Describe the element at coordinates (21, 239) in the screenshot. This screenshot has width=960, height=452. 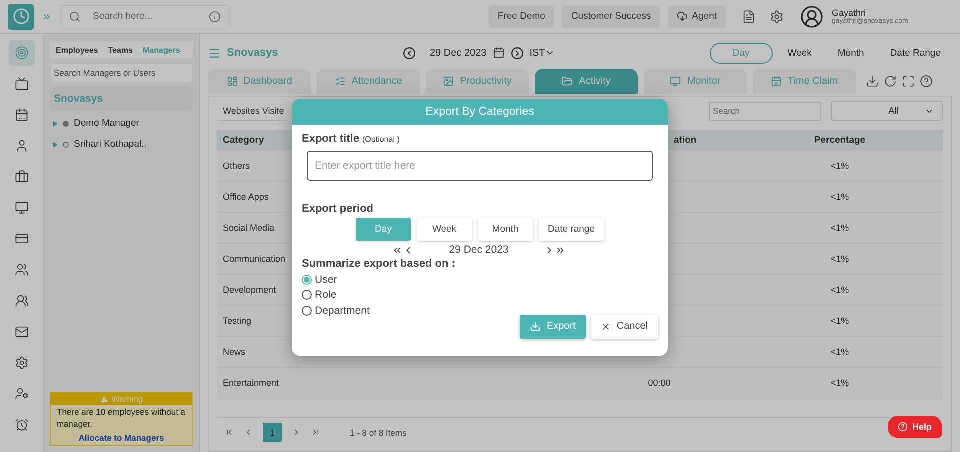
I see `card-icon` at that location.